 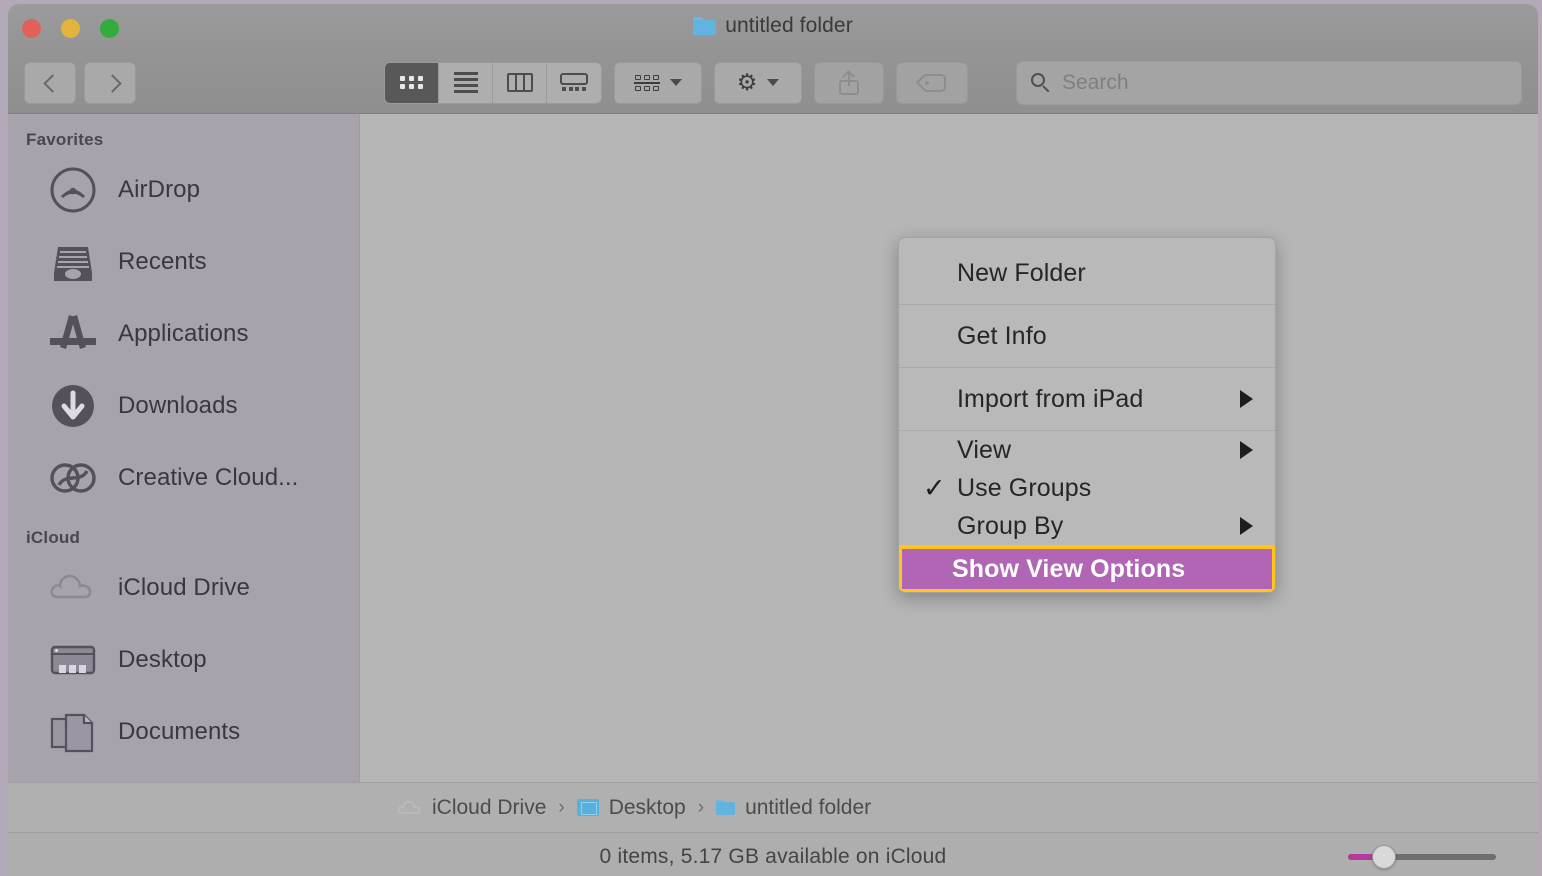 I want to click on chevron-left-icon, so click(x=50, y=82).